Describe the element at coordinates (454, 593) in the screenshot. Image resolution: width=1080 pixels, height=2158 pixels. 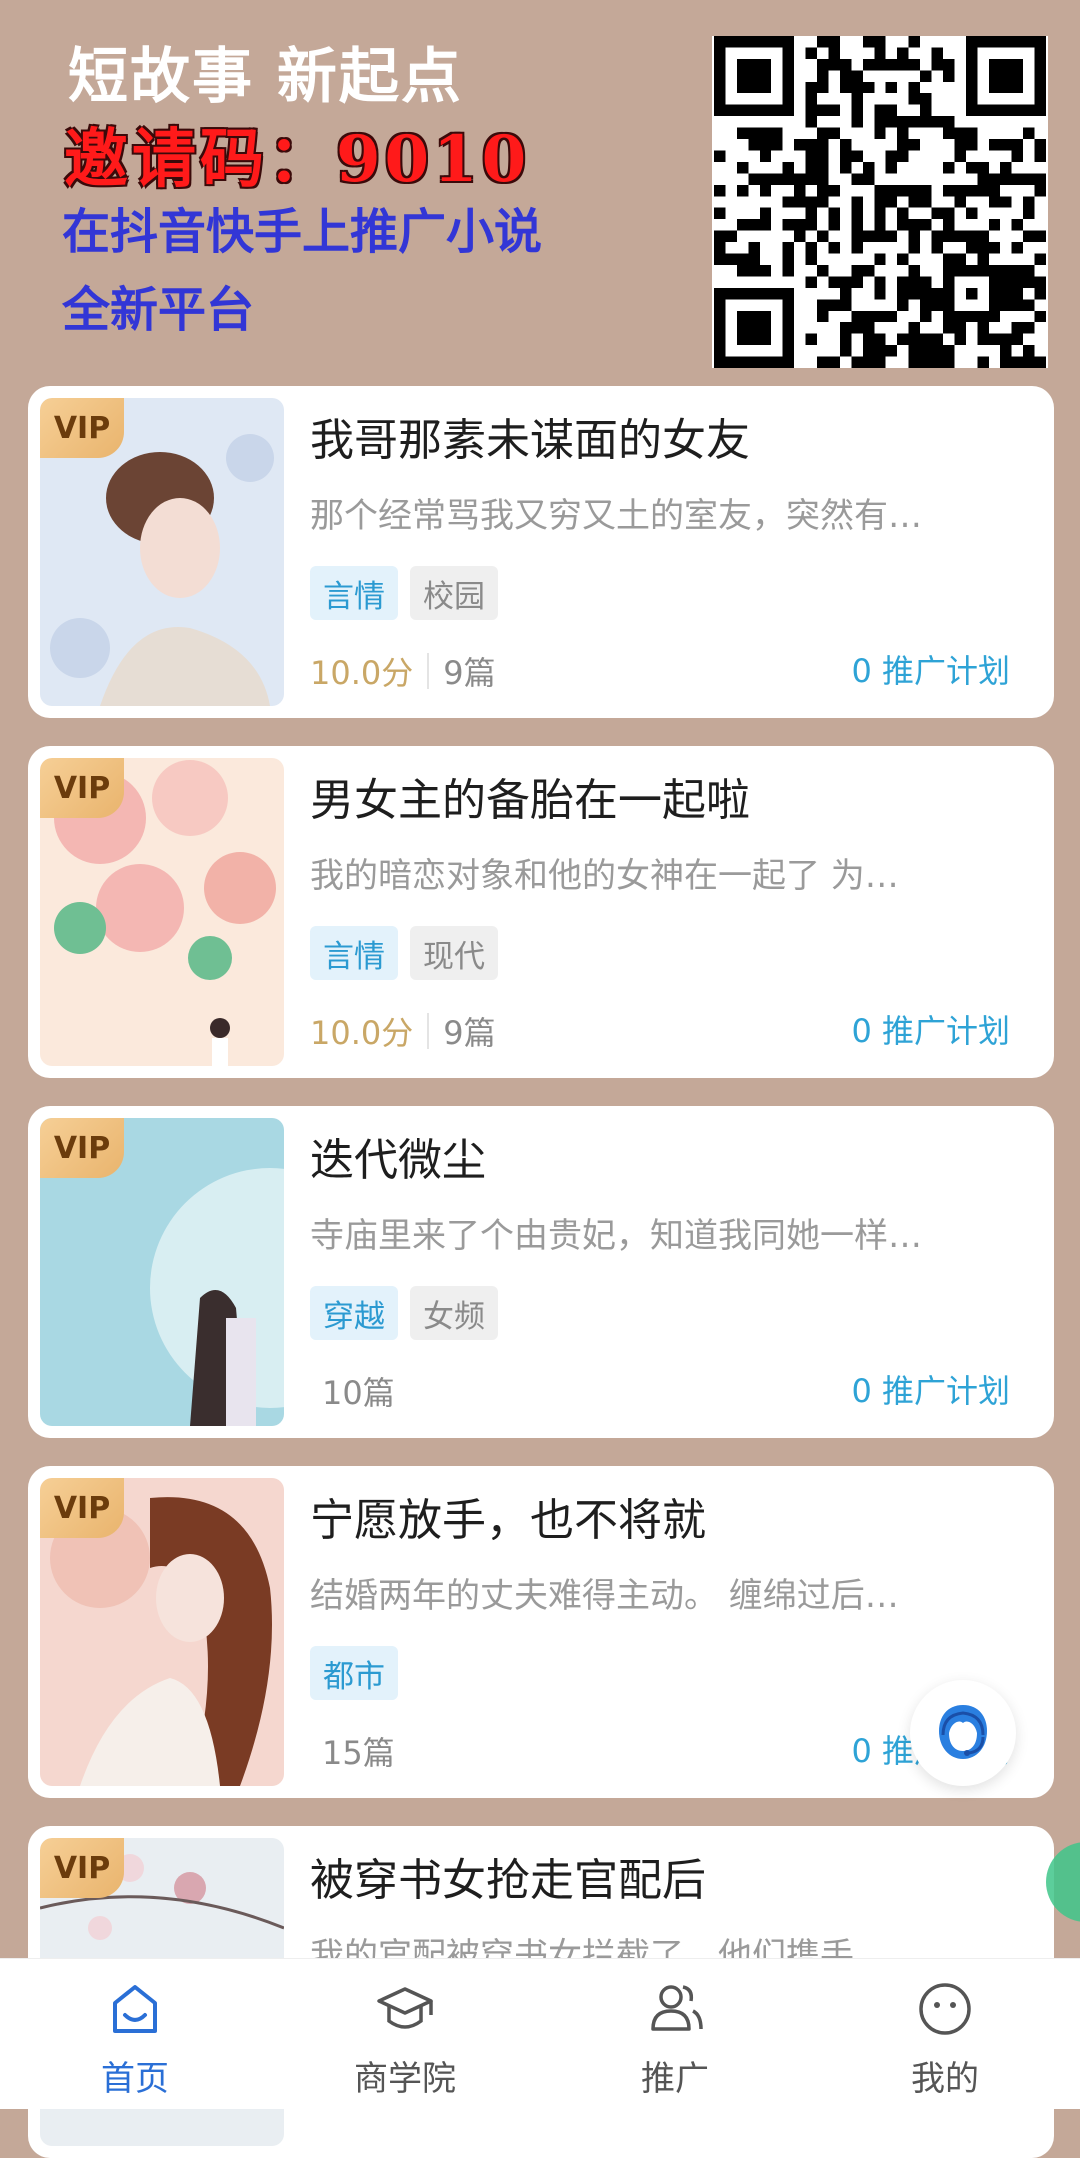
I see `genre-tag: 校园` at that location.